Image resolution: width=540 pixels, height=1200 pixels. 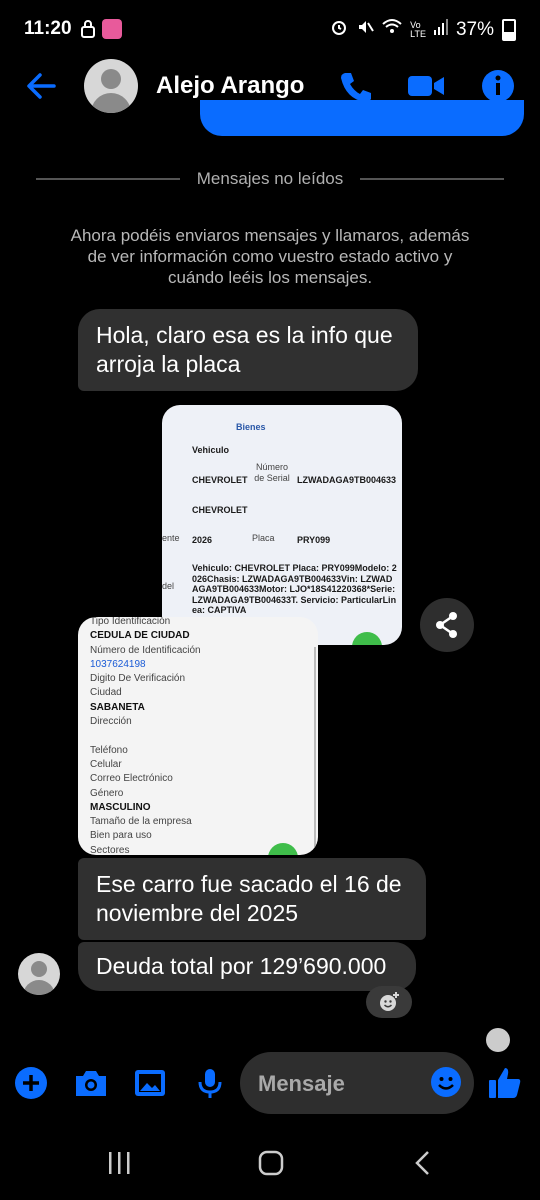 I want to click on card-identity-line: Teléfono, so click(x=109, y=750).